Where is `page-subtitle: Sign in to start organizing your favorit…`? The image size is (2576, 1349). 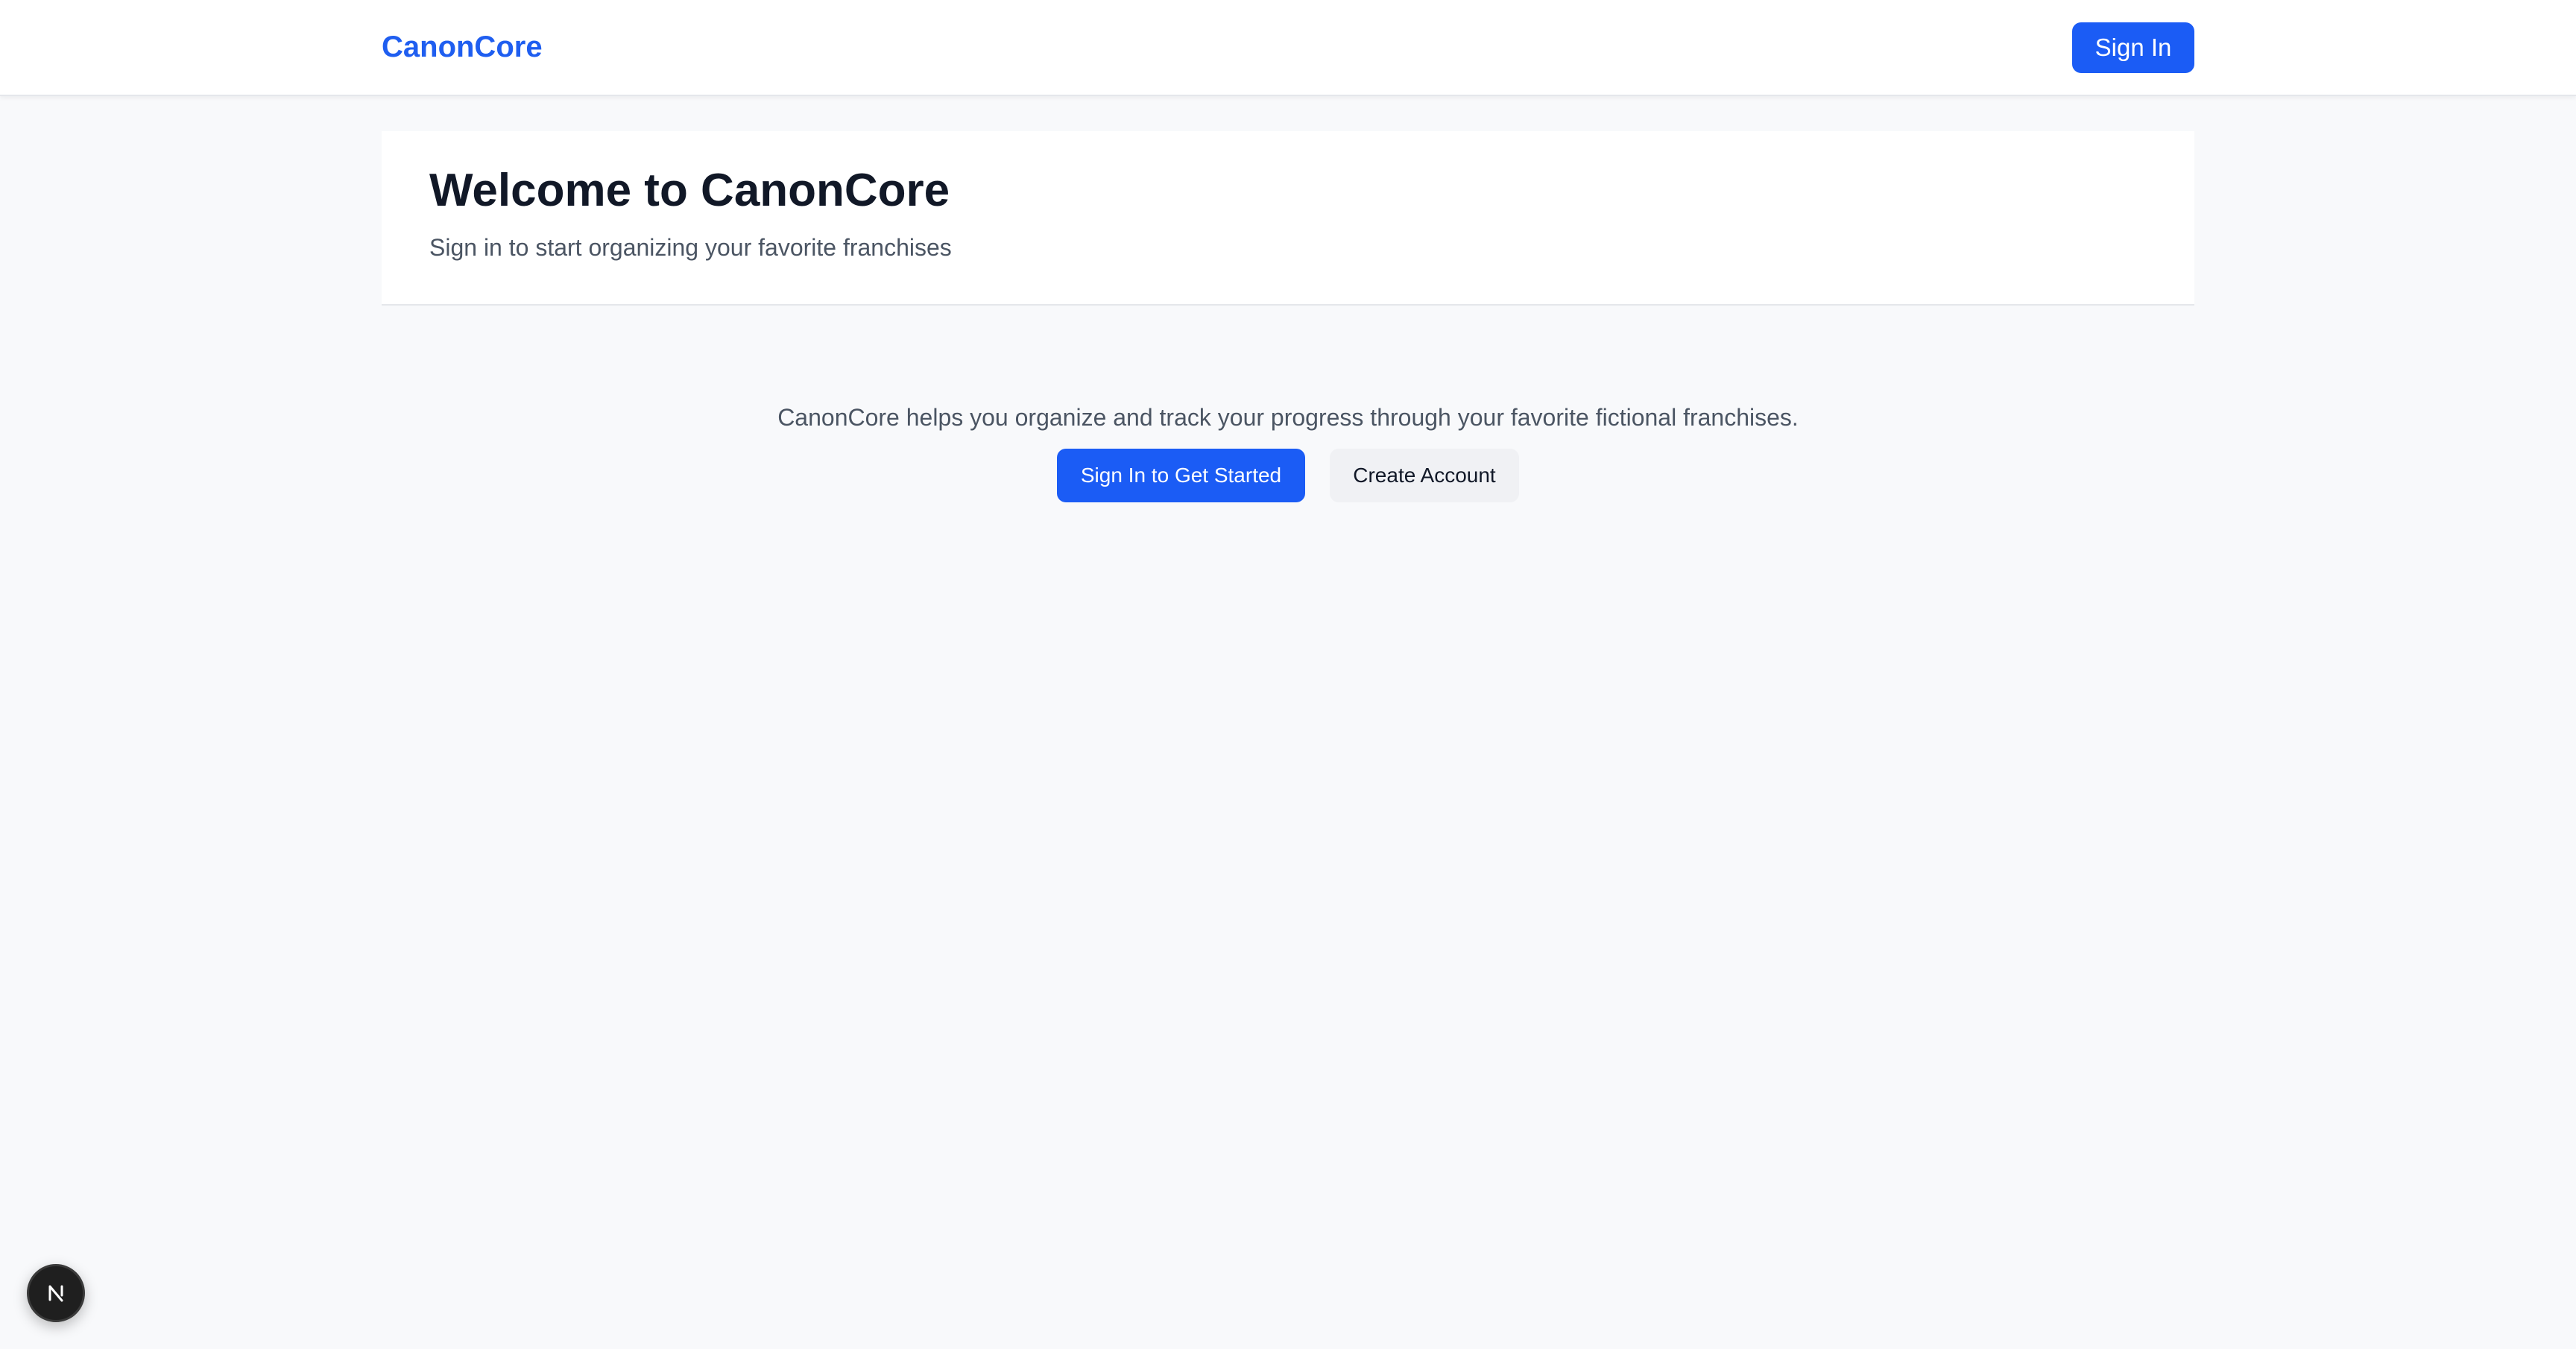 page-subtitle: Sign in to start organizing your favorit… is located at coordinates (690, 247).